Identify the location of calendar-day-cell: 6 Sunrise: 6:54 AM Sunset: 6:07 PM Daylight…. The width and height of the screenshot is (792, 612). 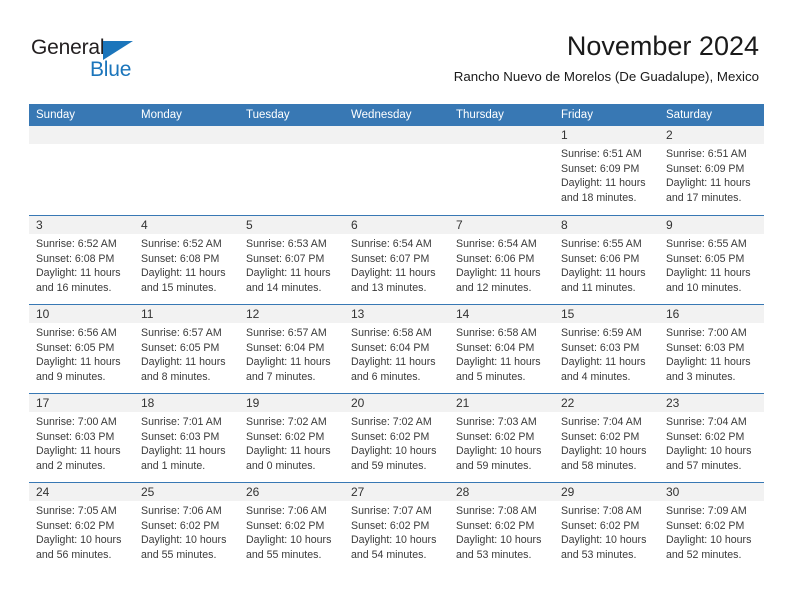
(396, 260).